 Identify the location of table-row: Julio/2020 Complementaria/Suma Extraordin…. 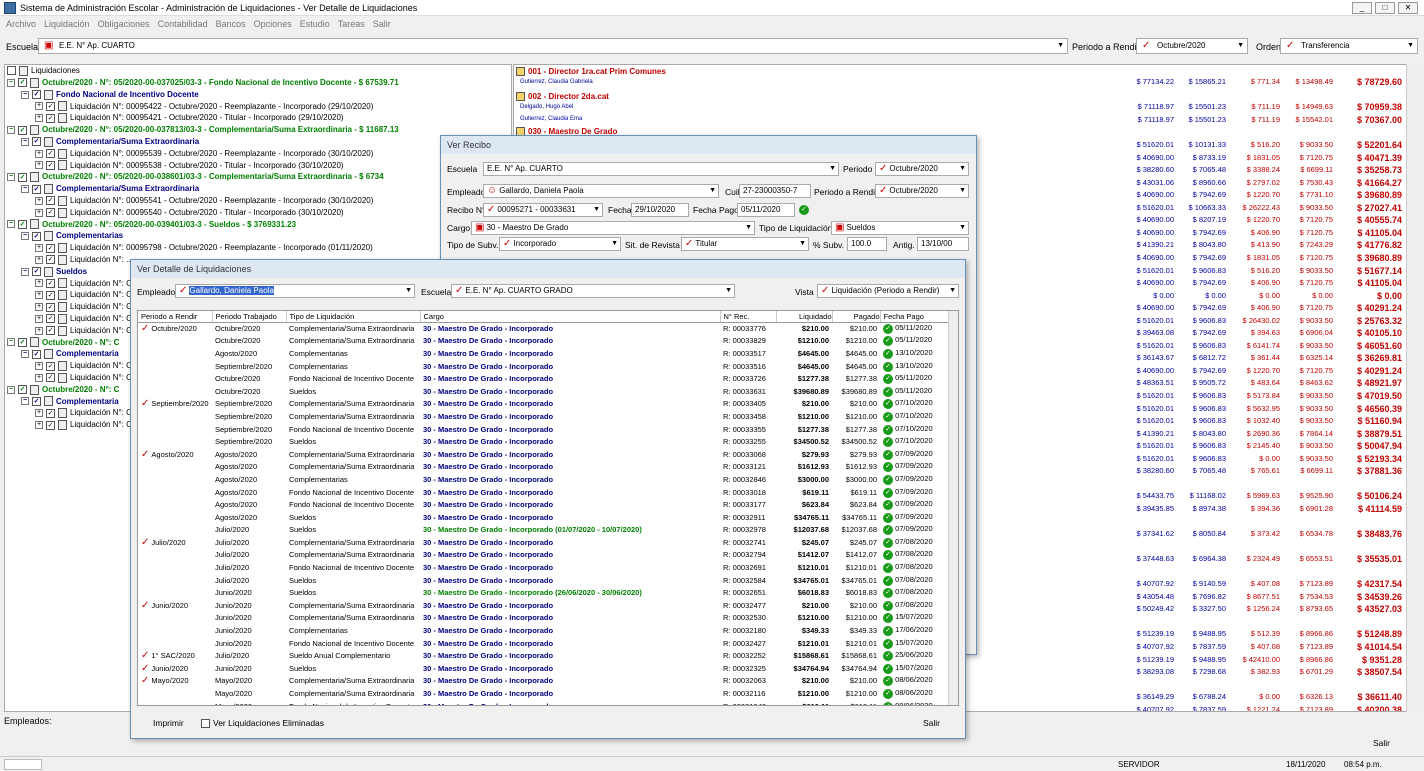
(544, 555).